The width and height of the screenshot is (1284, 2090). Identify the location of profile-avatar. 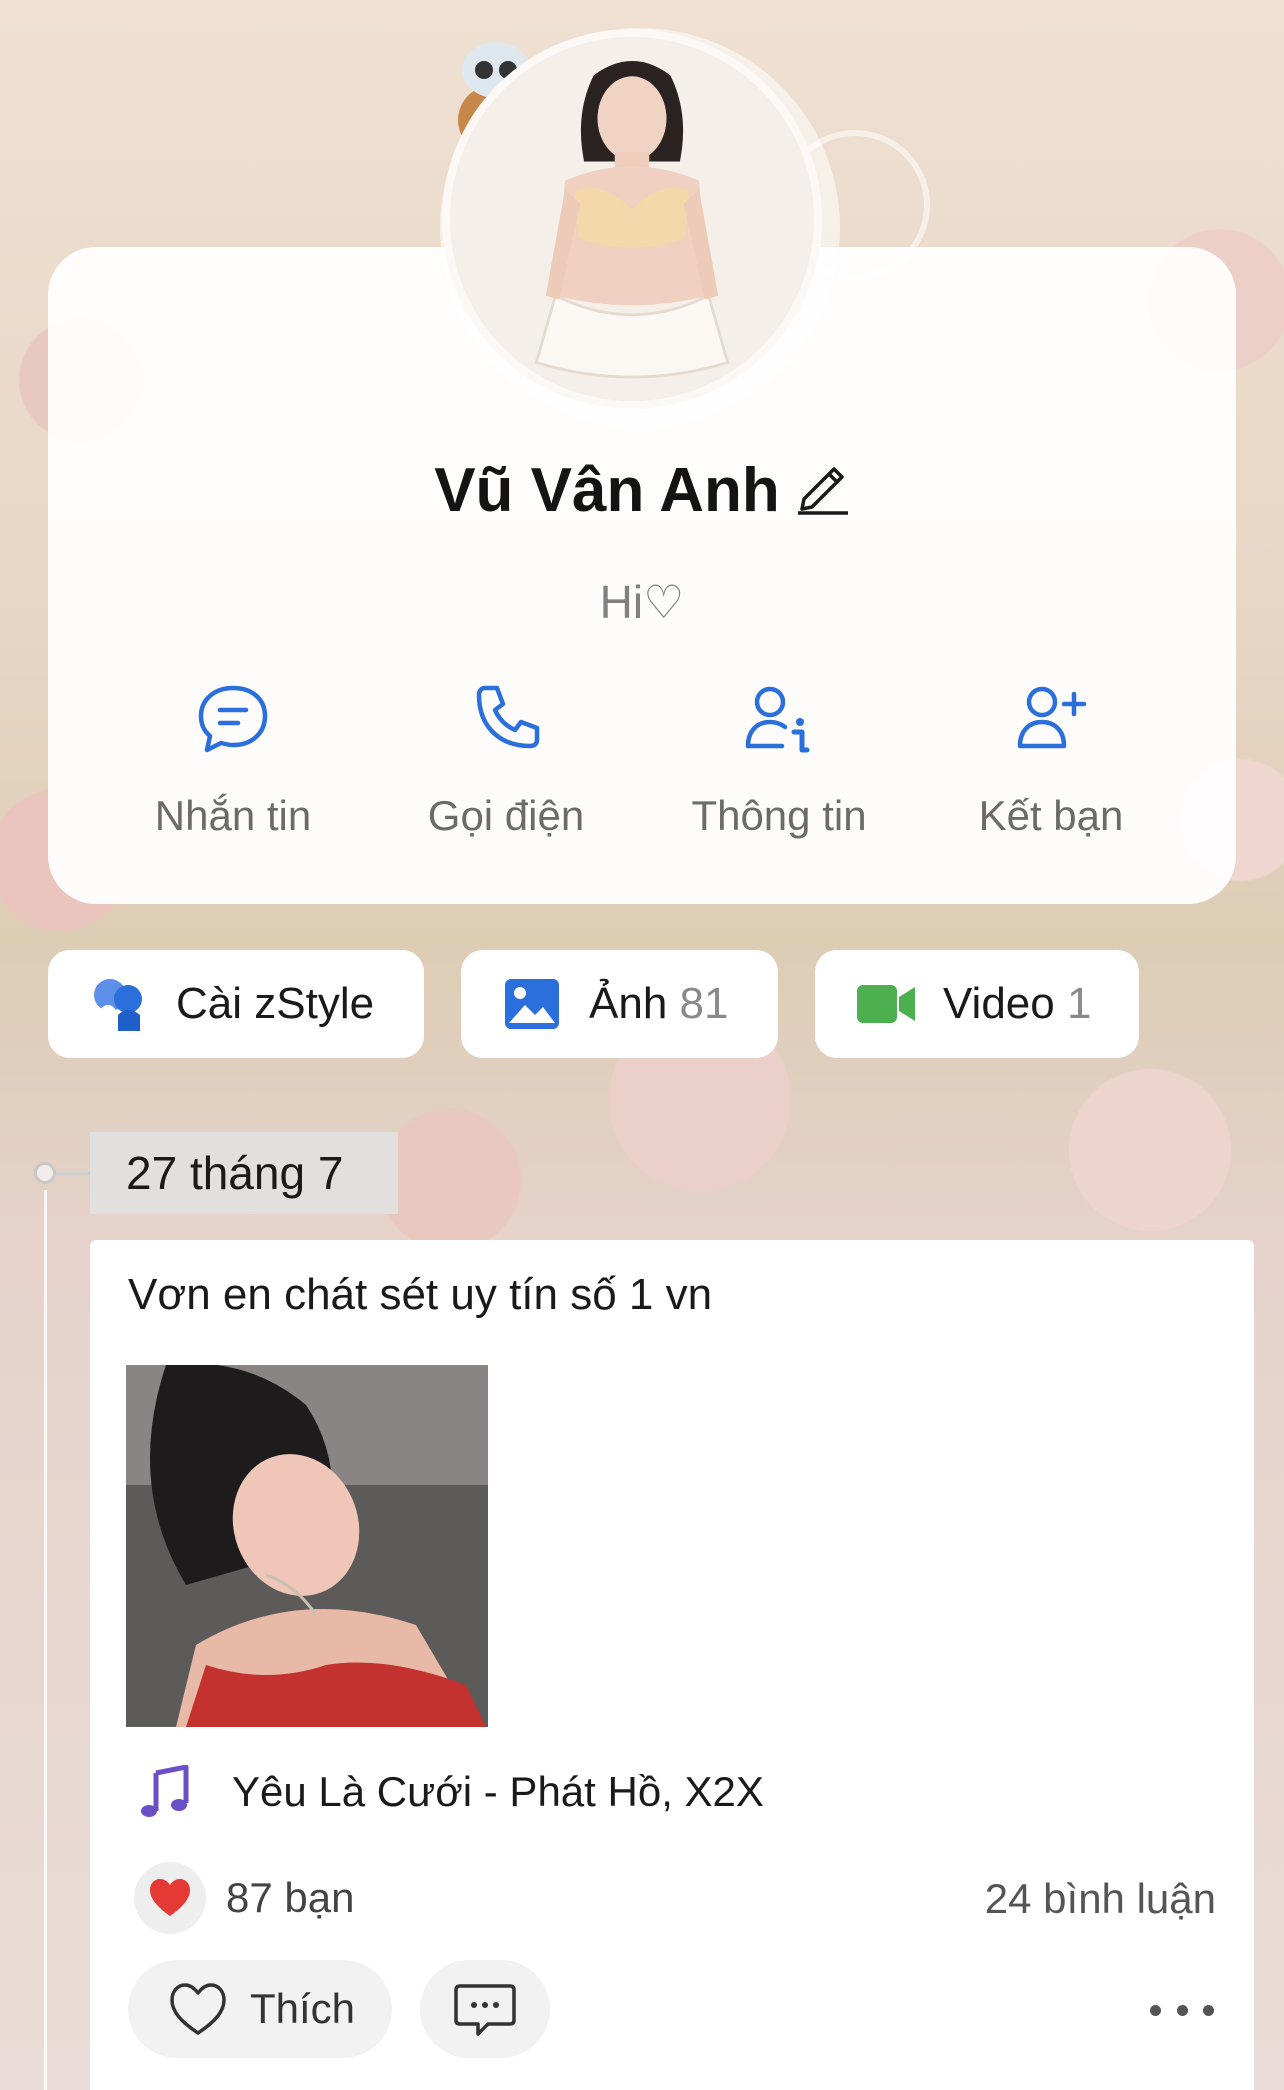
(632, 219).